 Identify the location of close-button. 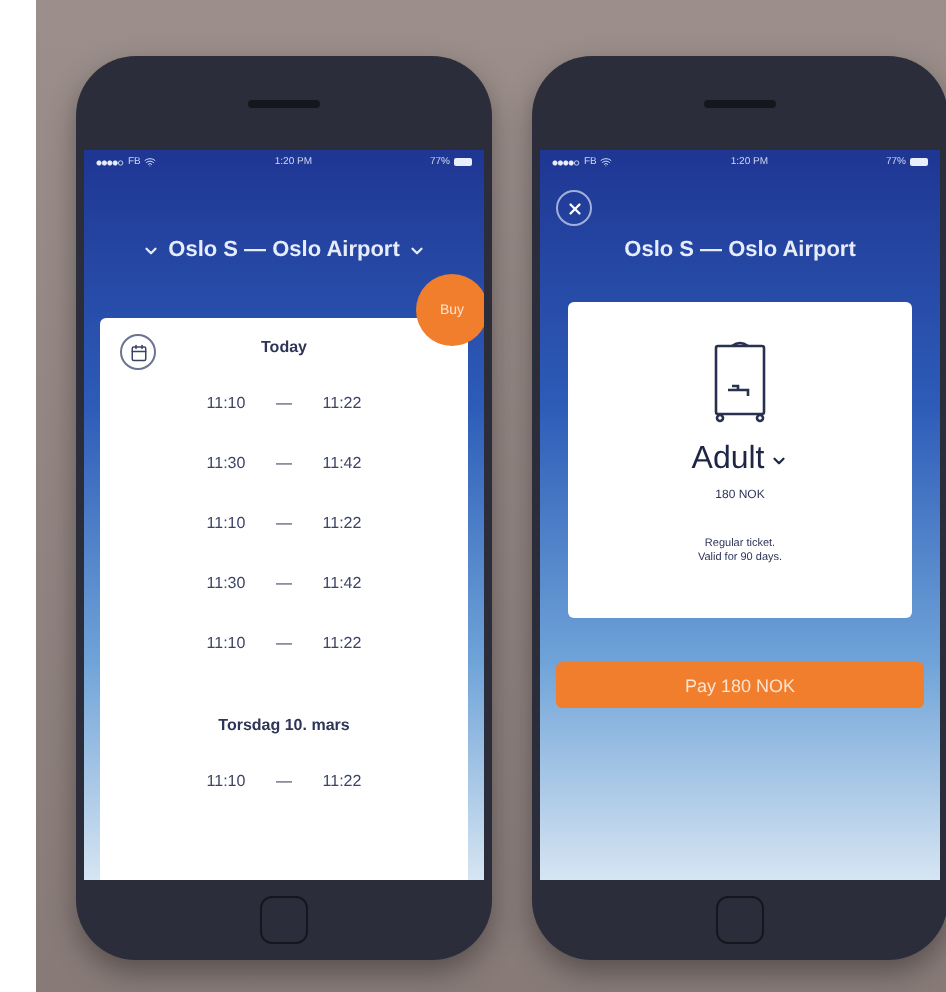
(574, 208).